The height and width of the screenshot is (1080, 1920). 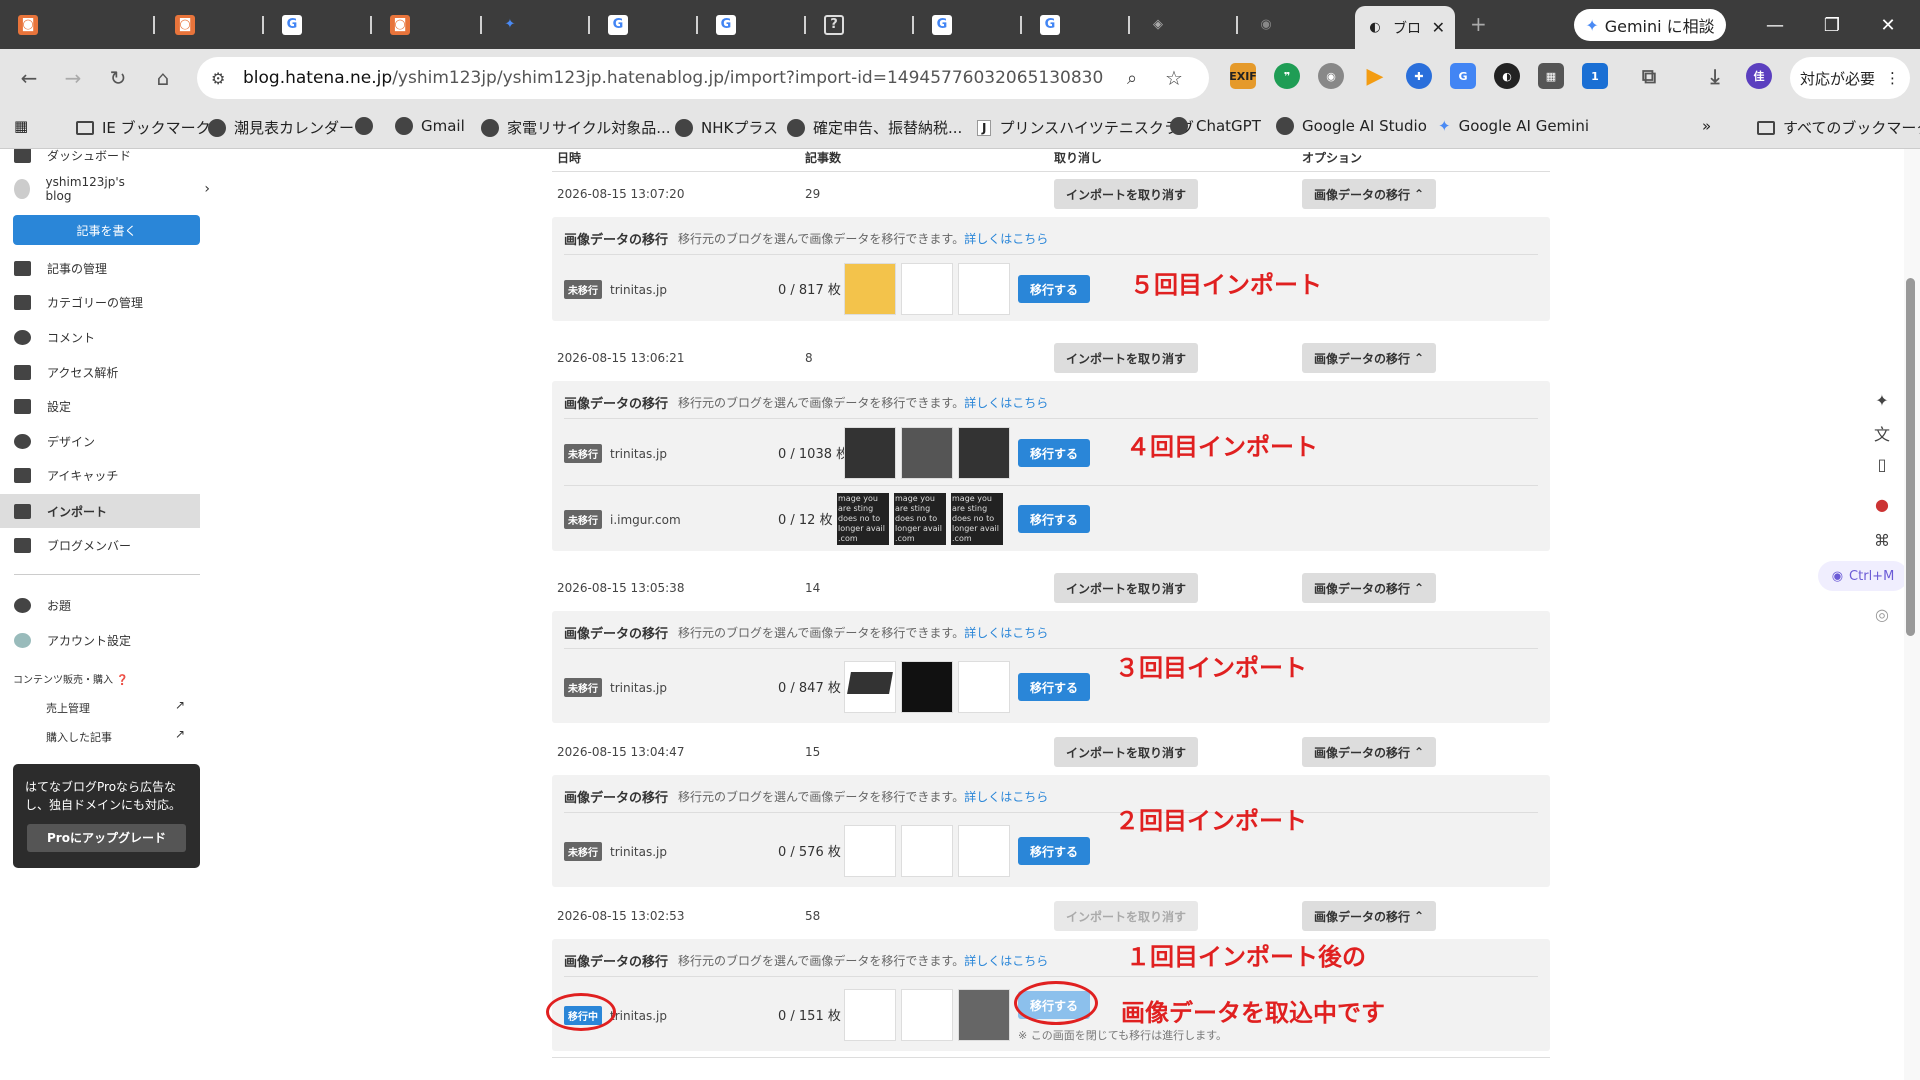 I want to click on rss-extension-icon: ◉, so click(x=1331, y=76).